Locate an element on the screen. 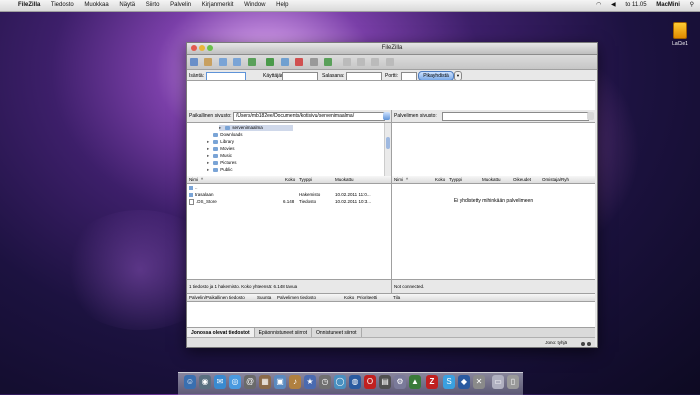 This screenshot has height=395, width=700. opera-icon: O is located at coordinates (370, 382).